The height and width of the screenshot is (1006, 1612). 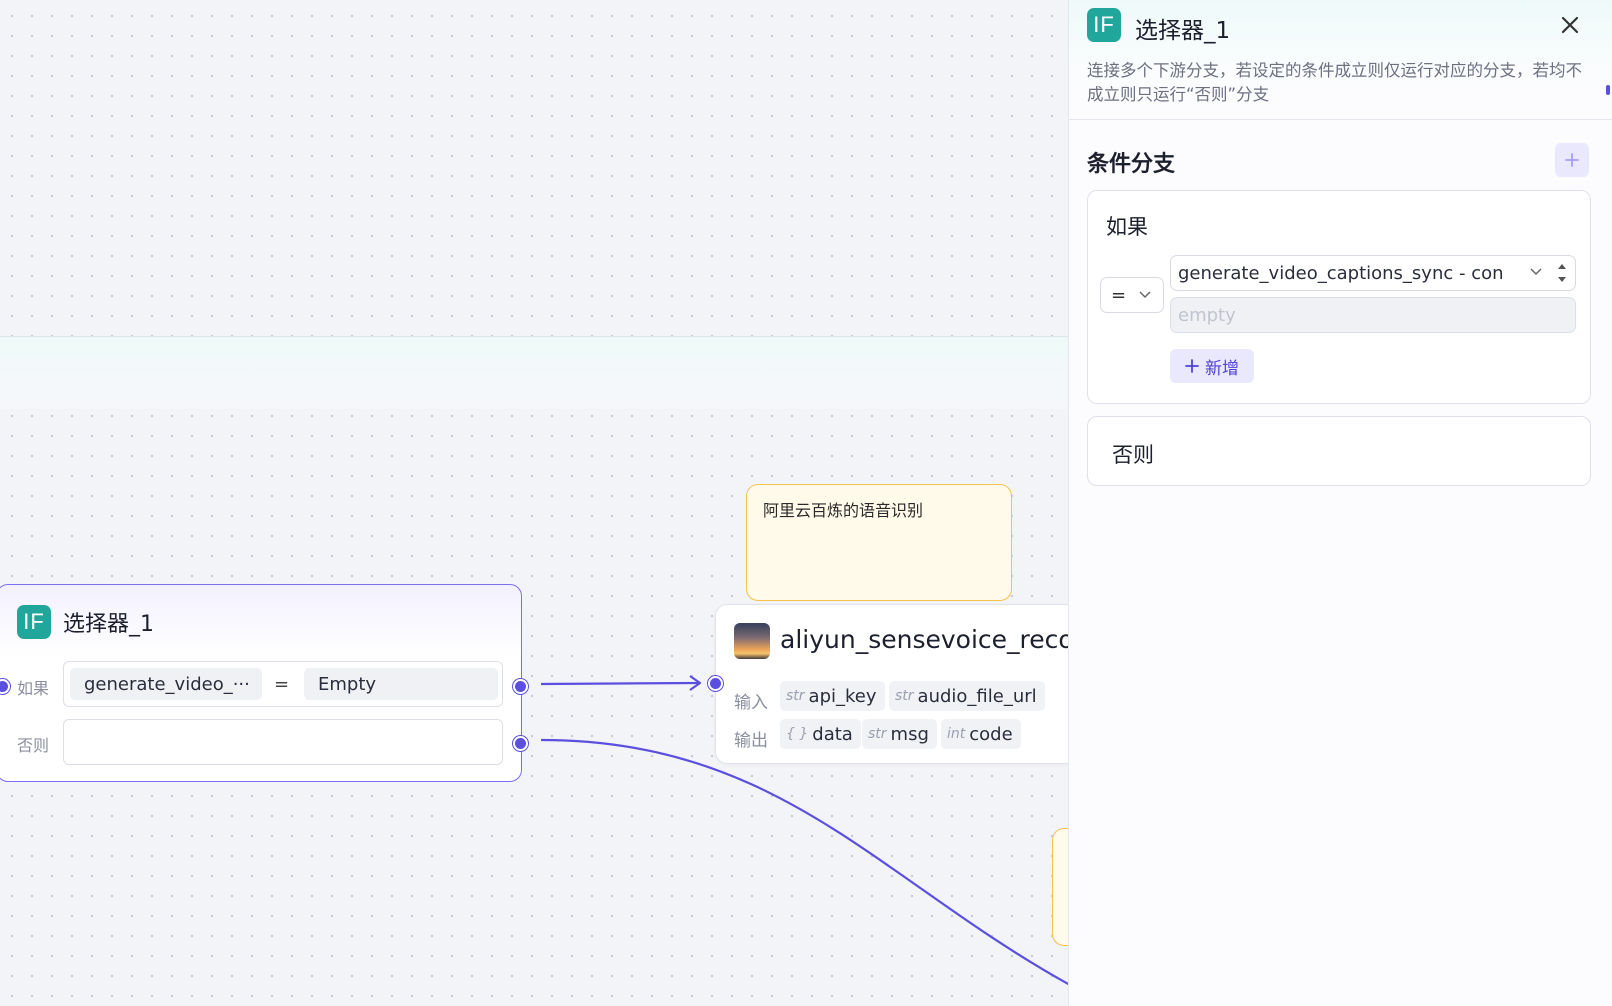 What do you see at coordinates (619, 683) in the screenshot?
I see `if-branch-edge` at bounding box center [619, 683].